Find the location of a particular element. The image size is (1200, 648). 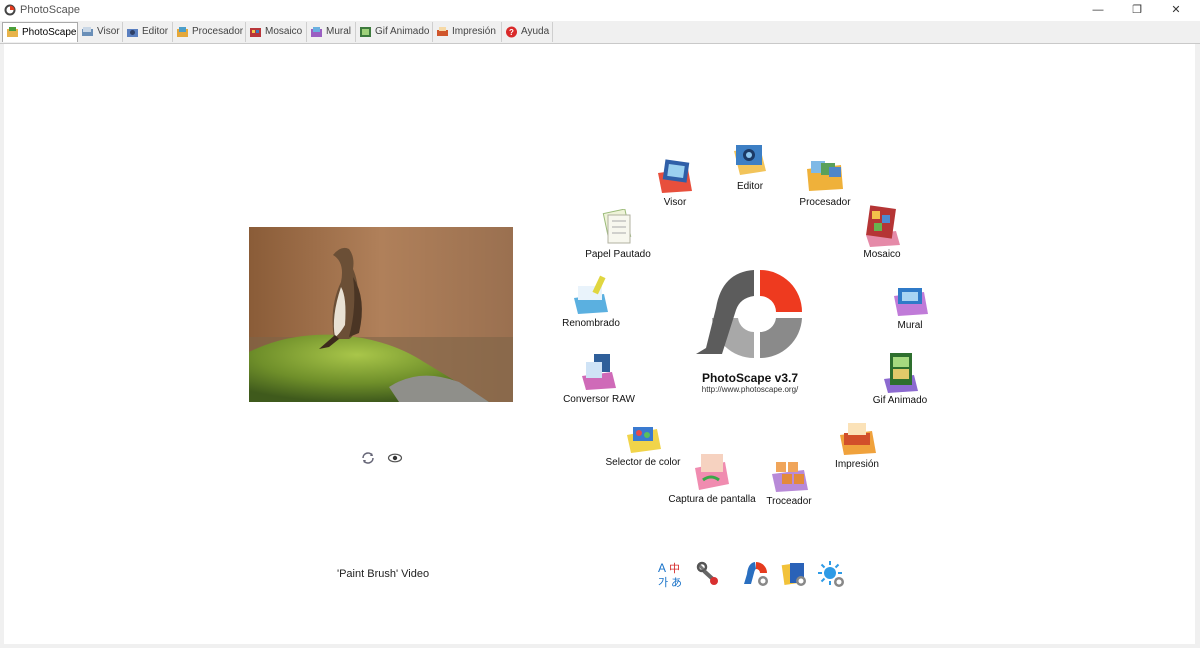

tab-visor: Visor is located at coordinates (100, 32).